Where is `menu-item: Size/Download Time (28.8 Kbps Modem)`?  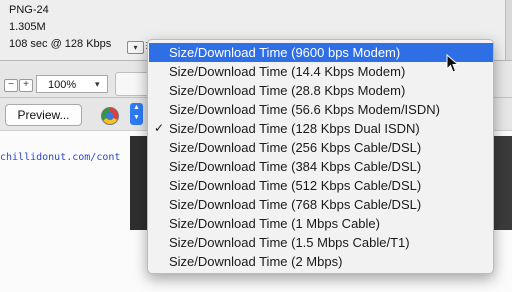 menu-item: Size/Download Time (28.8 Kbps Modem) is located at coordinates (321, 90).